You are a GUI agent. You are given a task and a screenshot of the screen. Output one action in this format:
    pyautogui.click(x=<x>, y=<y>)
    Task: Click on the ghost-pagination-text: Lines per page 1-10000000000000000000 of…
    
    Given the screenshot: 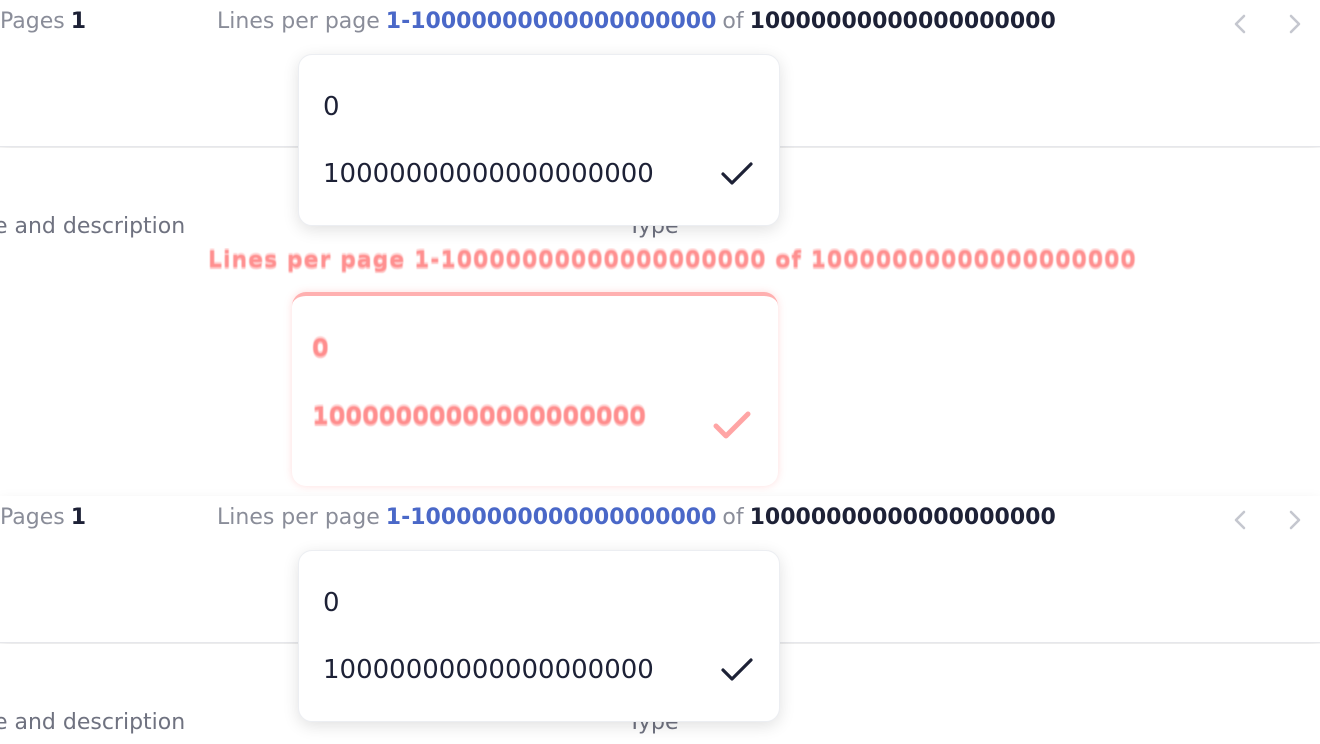 What is the action you would take?
    pyautogui.click(x=672, y=260)
    